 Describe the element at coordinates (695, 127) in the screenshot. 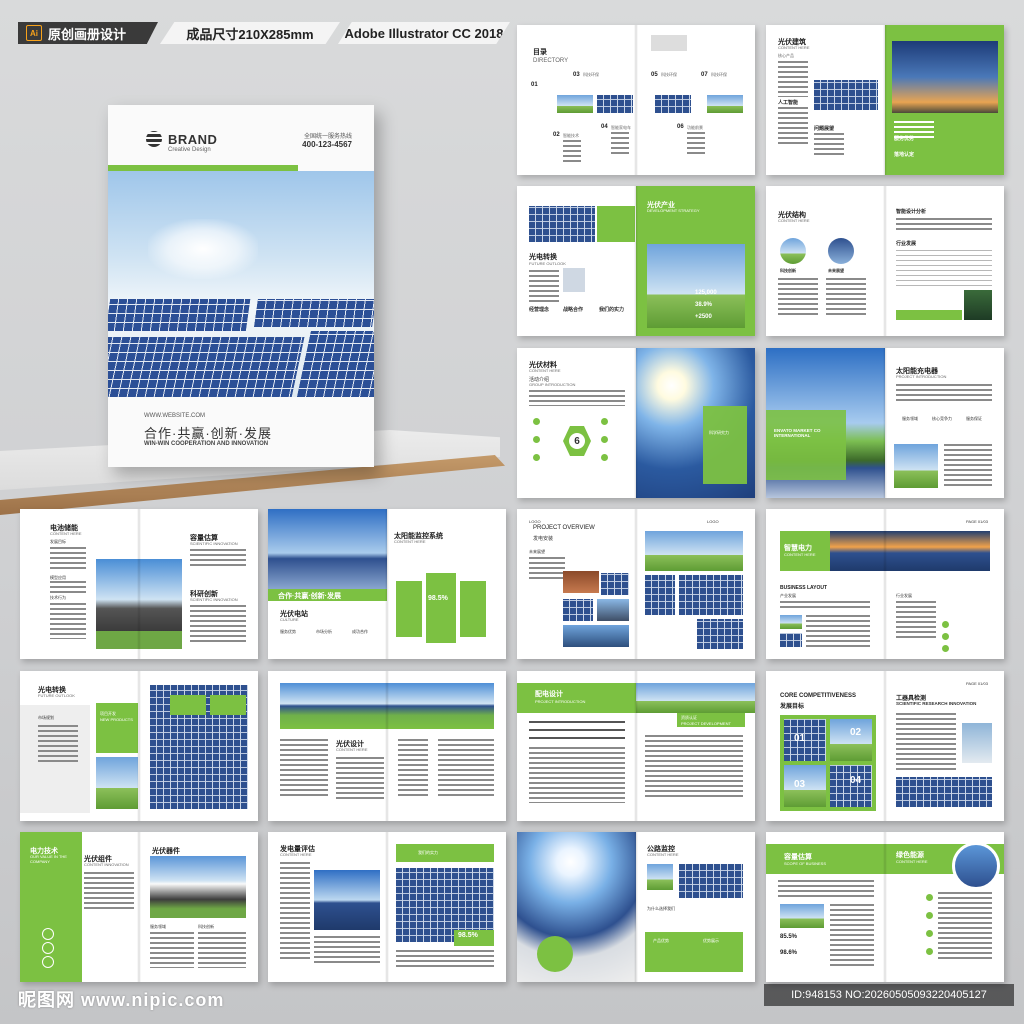

I see `toc-item: 功能前景` at that location.